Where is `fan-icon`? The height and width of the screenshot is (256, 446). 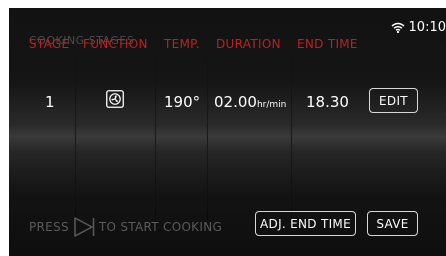
fan-icon is located at coordinates (115, 99).